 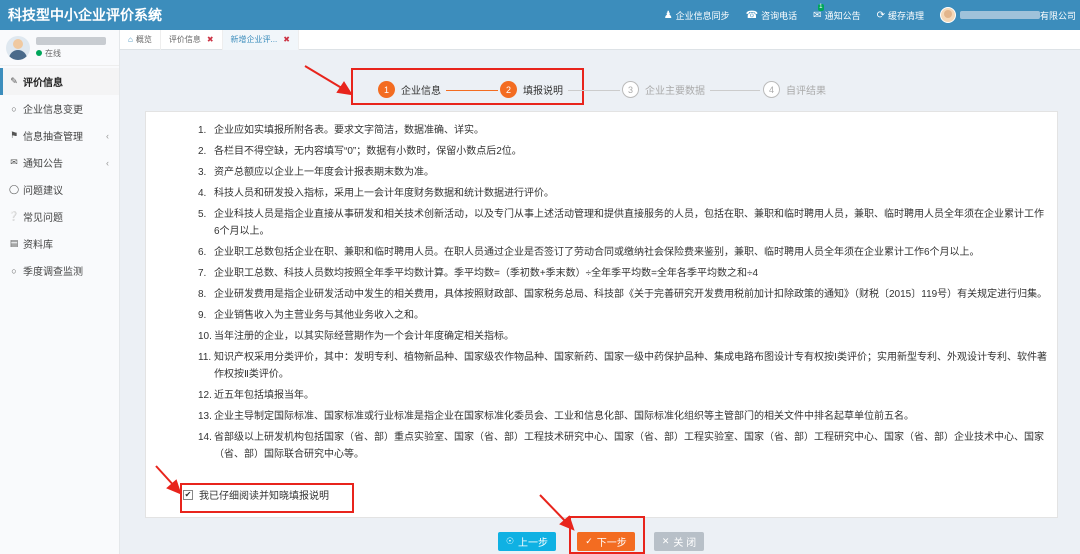 I want to click on sidebar-item-info-change: ○ 企业信息变更, so click(x=59, y=108).